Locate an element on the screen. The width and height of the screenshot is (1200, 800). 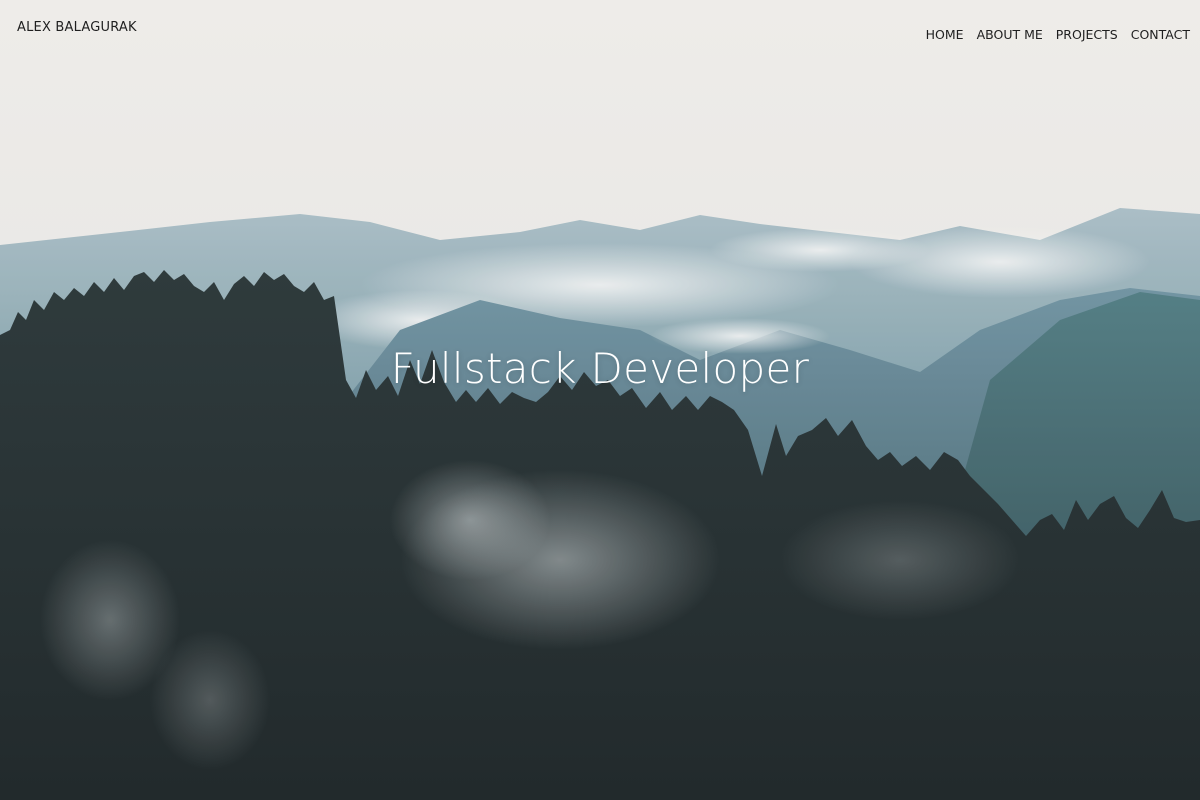
nav-link-about-me: ABOUT ME is located at coordinates (1010, 34).